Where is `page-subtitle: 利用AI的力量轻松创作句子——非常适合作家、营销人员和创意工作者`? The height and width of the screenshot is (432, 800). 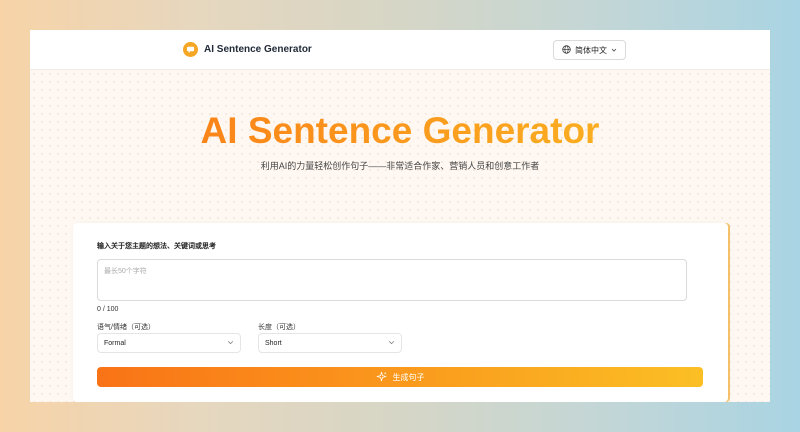 page-subtitle: 利用AI的力量轻松创作句子——非常适合作家、营销人员和创意工作者 is located at coordinates (400, 166).